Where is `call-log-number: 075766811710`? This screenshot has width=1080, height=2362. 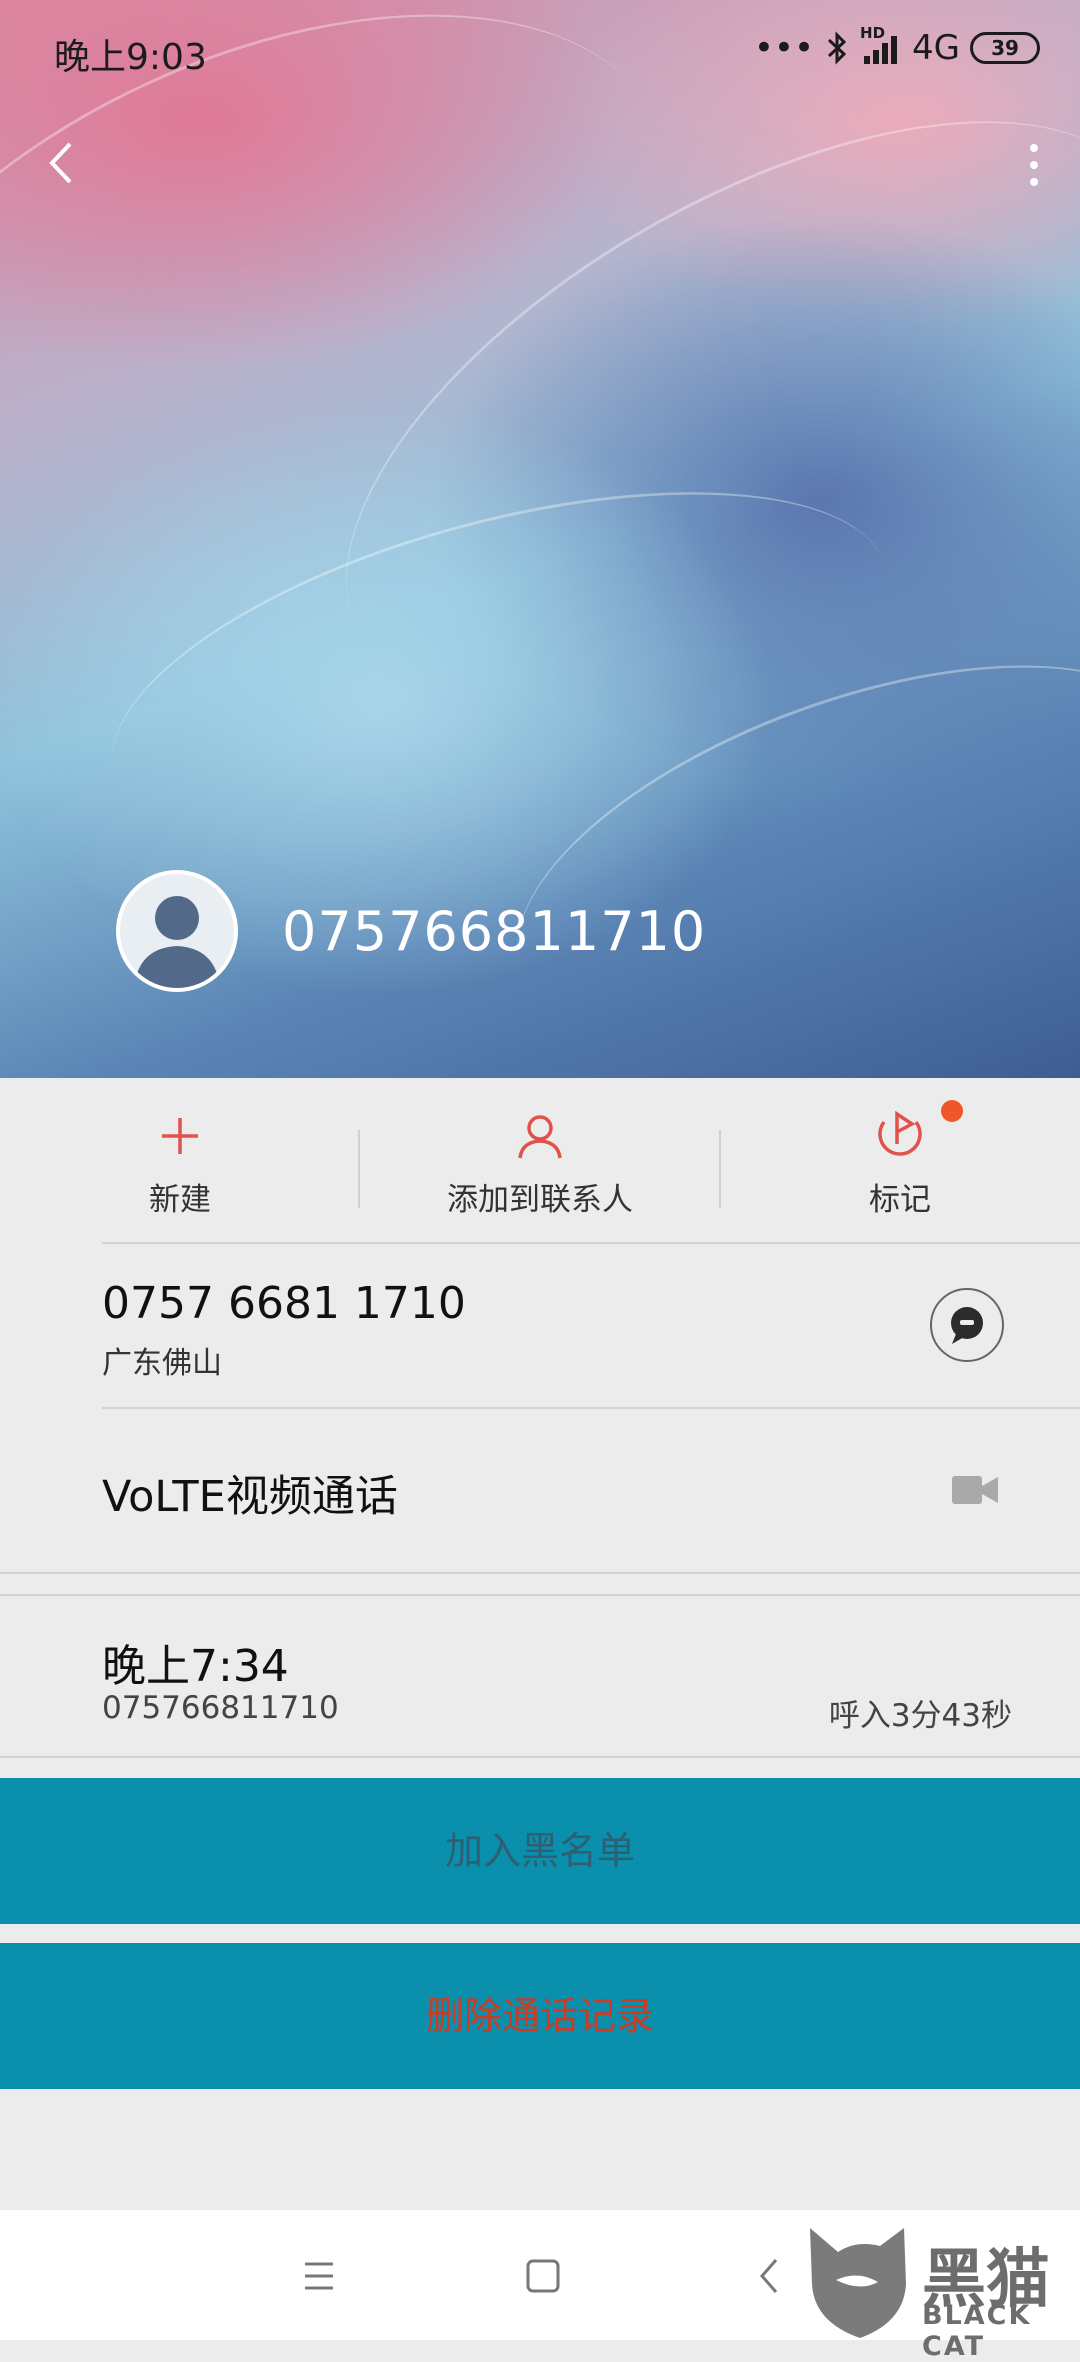 call-log-number: 075766811710 is located at coordinates (220, 1708).